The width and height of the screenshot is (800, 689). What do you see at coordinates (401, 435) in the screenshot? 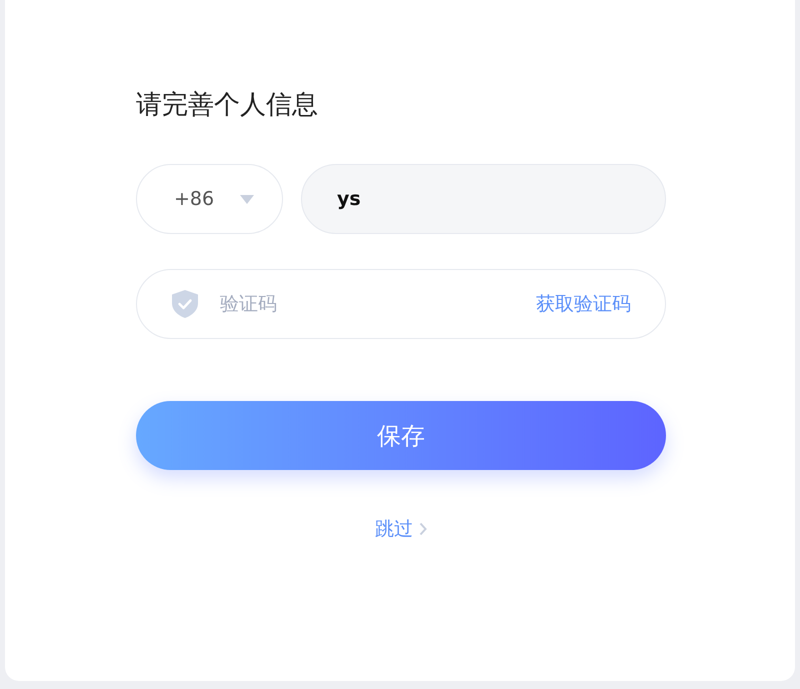
I see `save-button: 保存` at bounding box center [401, 435].